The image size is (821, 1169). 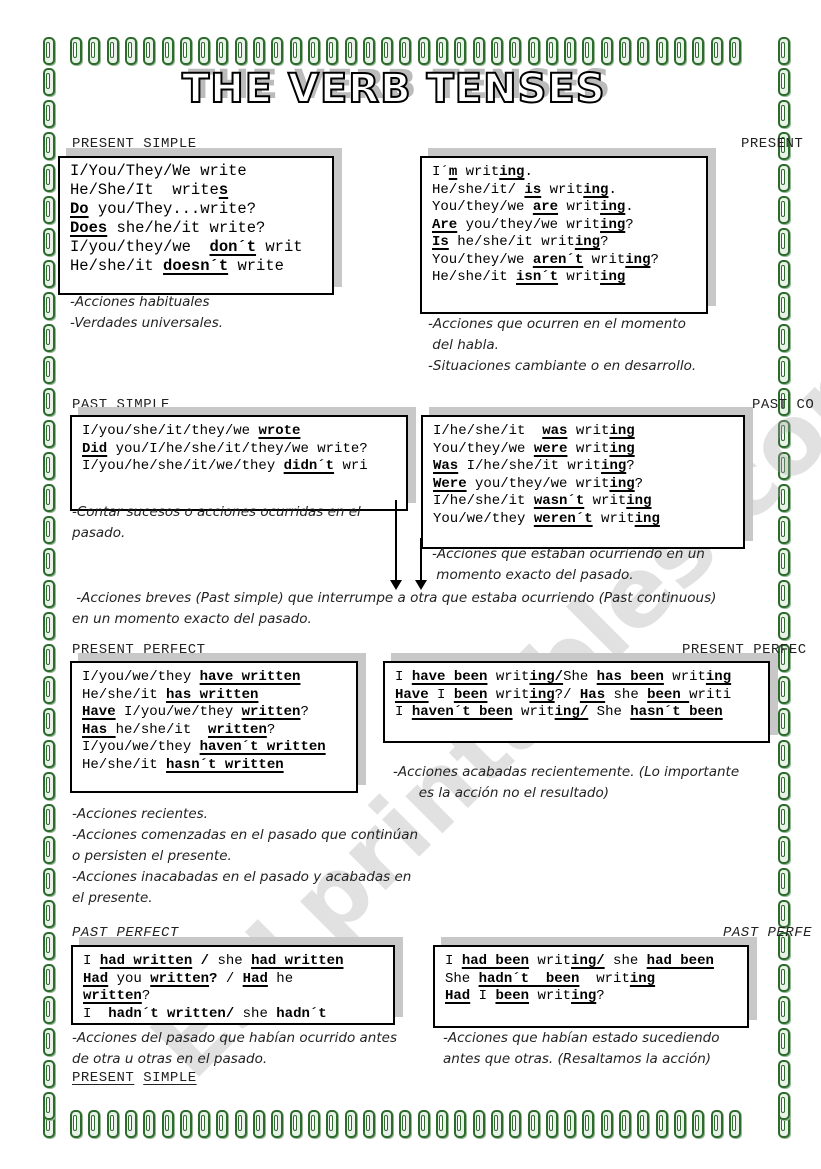 What do you see at coordinates (201, 209) in the screenshot?
I see `conjugation-line: Do you/They...write?` at bounding box center [201, 209].